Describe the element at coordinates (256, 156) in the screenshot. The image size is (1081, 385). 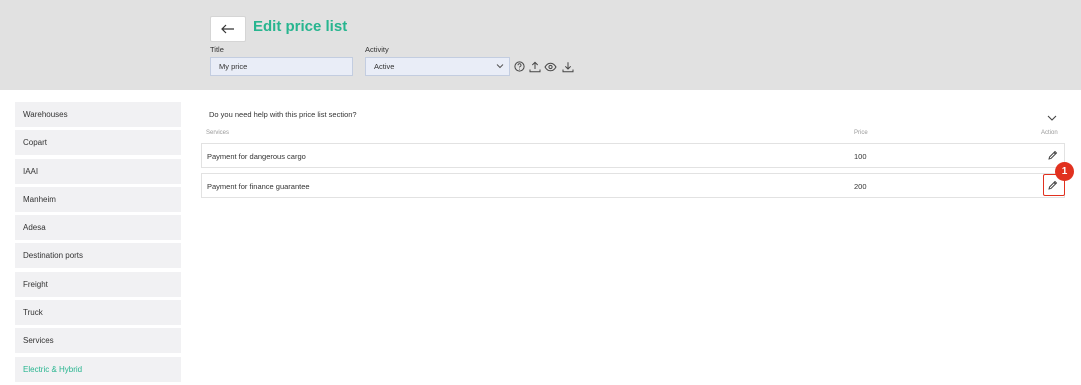
I see `service-name: Payment for dangerous cargo` at that location.